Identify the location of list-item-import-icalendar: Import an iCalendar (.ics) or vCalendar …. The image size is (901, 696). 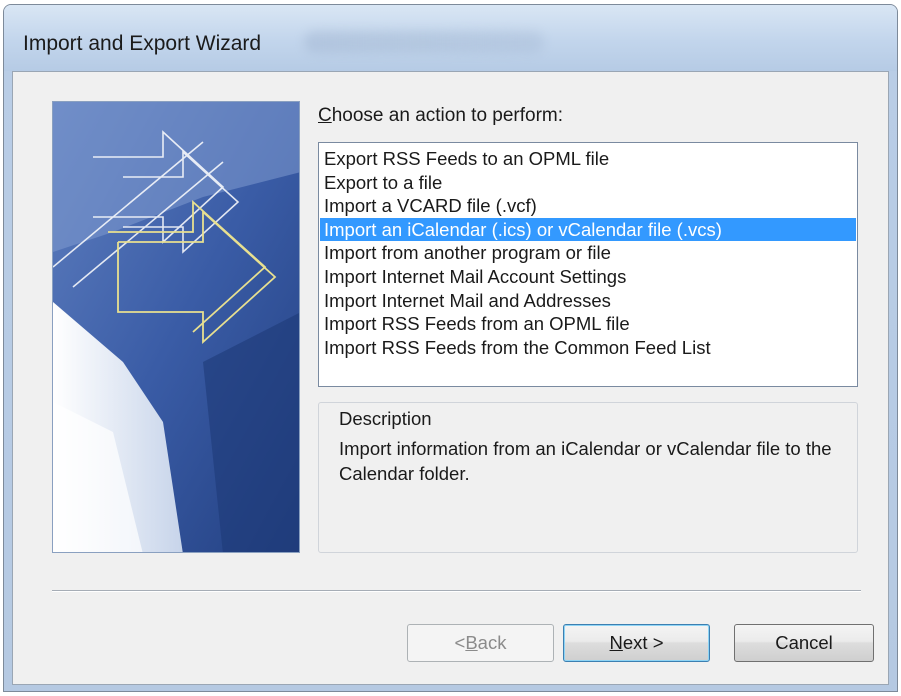
(588, 229).